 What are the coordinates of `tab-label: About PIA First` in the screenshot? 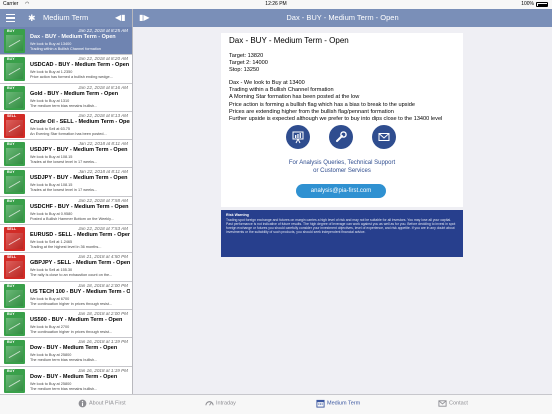 It's located at (107, 403).